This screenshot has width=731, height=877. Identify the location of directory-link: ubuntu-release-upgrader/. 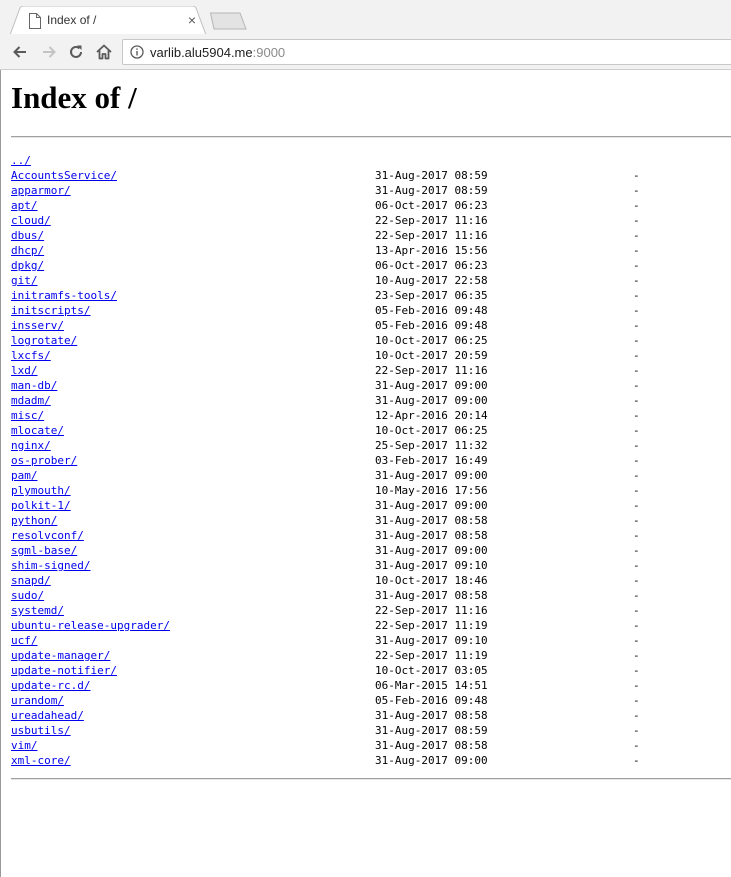
(90, 625).